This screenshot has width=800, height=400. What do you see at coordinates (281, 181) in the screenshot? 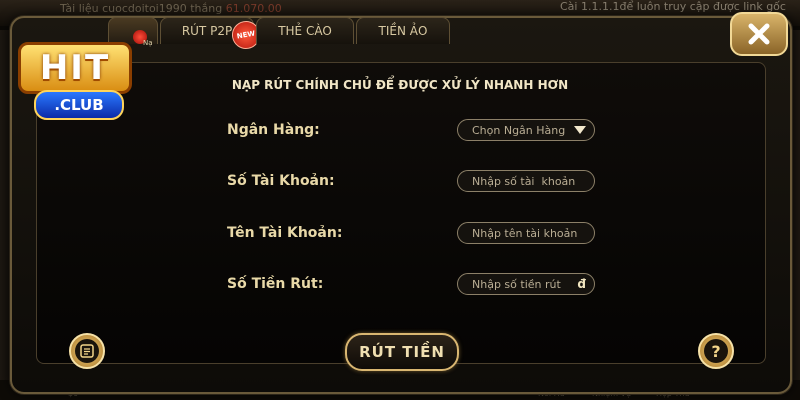
I see `account-number-label: Số Tài Khoản:` at bounding box center [281, 181].